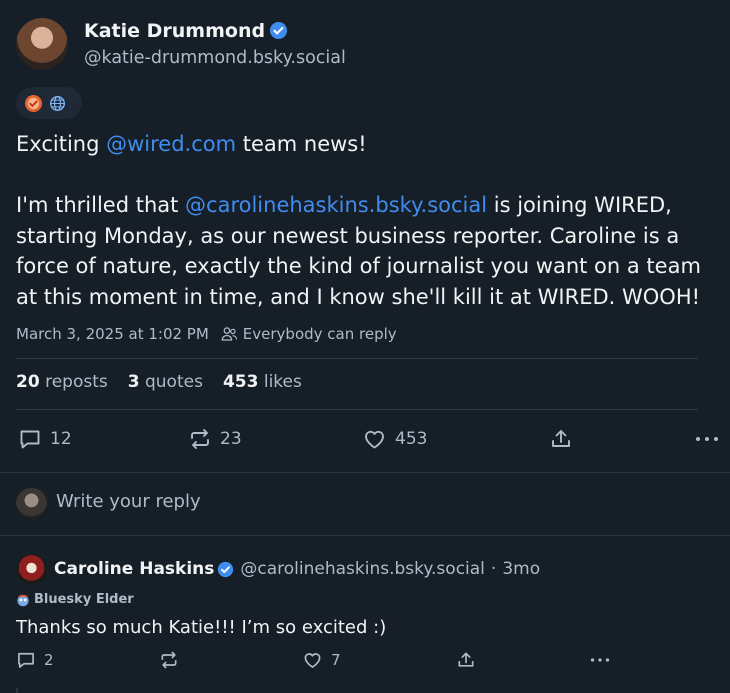 This screenshot has width=730, height=693. What do you see at coordinates (62, 382) in the screenshot?
I see `reposts-stat: 20 reposts` at bounding box center [62, 382].